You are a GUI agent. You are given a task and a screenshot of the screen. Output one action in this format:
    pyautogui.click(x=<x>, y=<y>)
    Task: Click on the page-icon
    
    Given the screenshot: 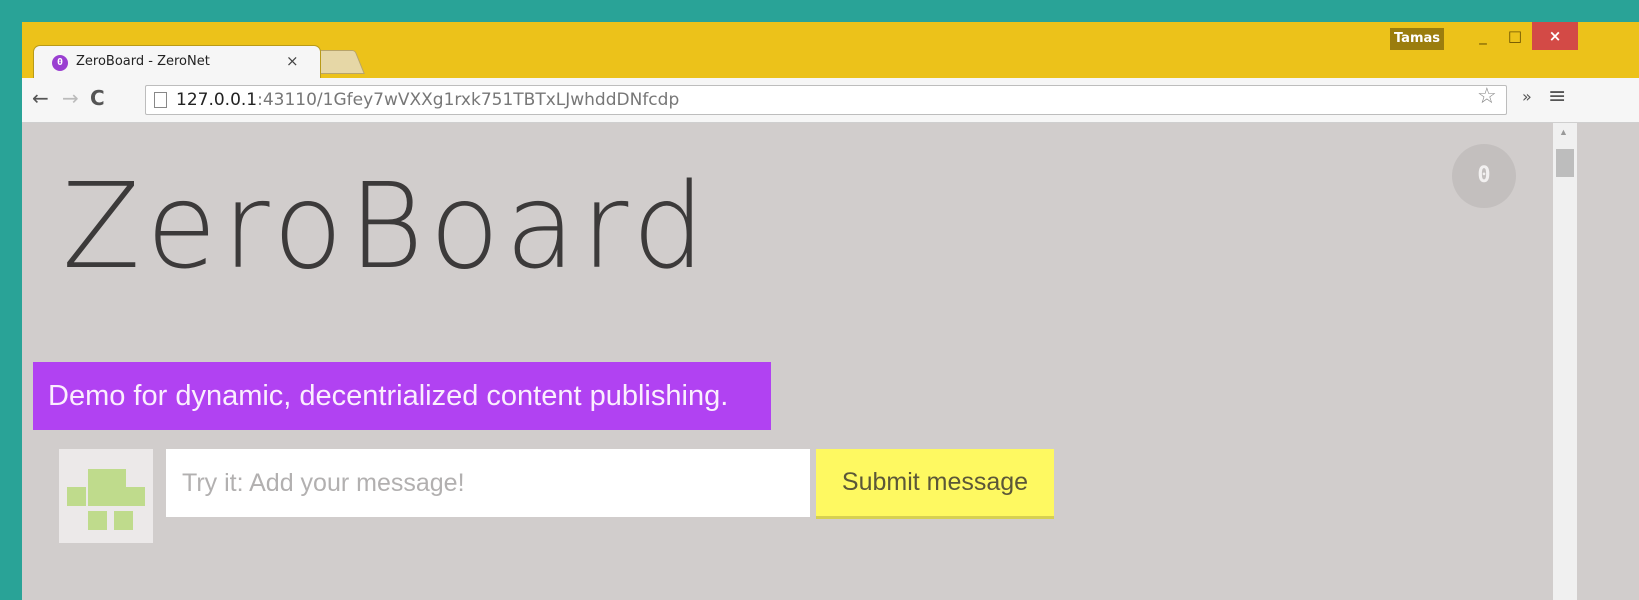 What is the action you would take?
    pyautogui.click(x=160, y=100)
    